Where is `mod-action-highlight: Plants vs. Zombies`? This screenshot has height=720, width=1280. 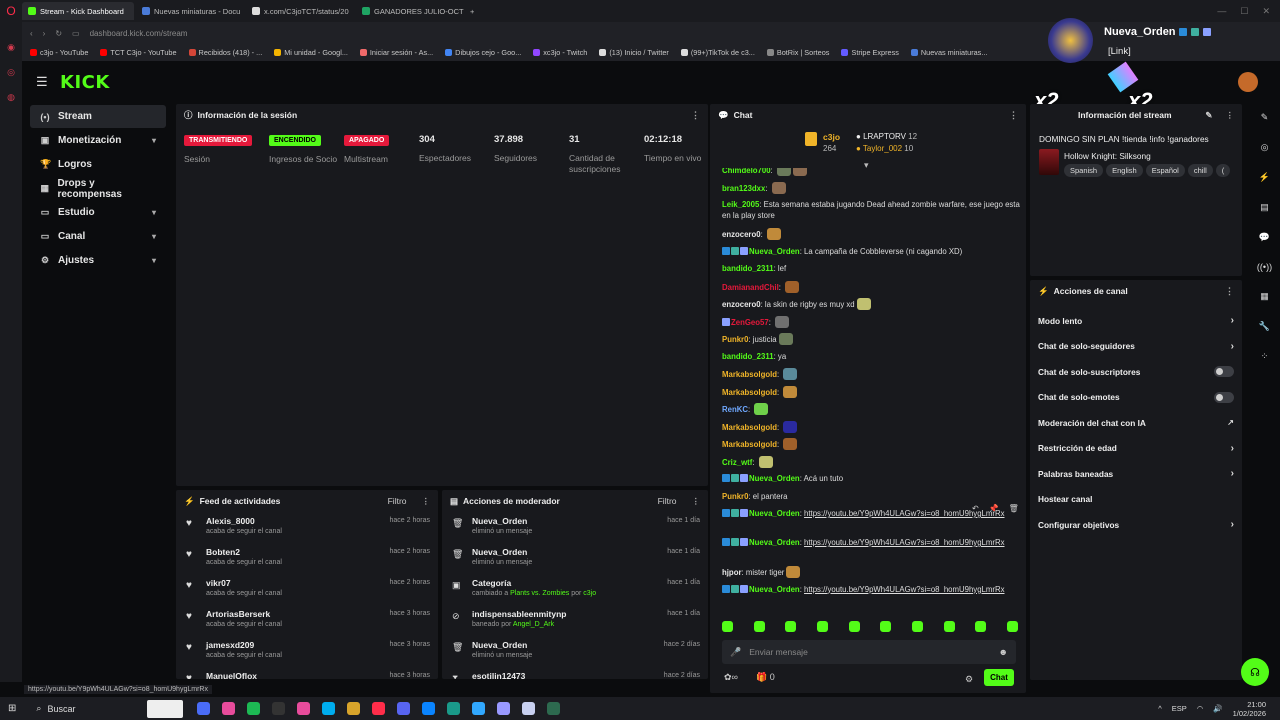
mod-action-highlight: Plants vs. Zombies is located at coordinates (539, 593).